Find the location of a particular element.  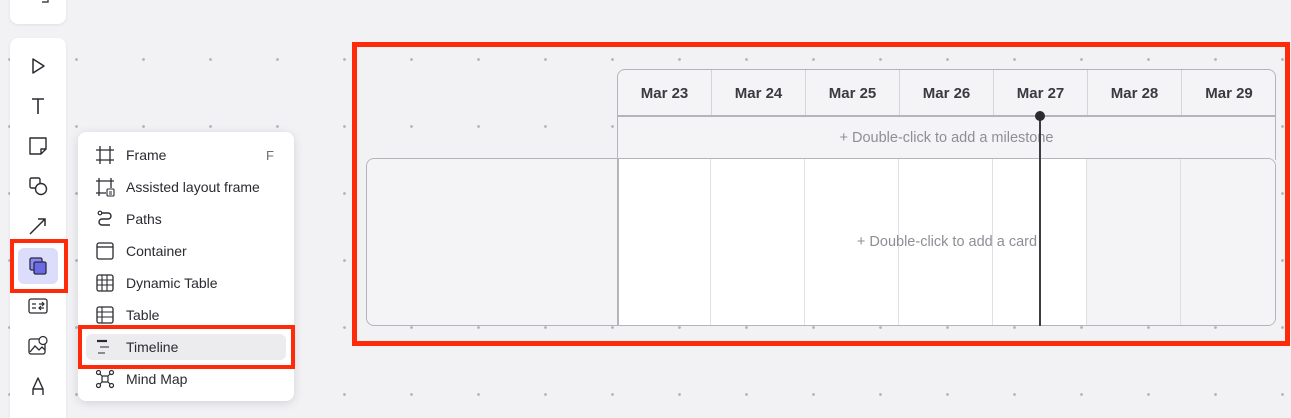

timeline-item-highlight is located at coordinates (186, 347).